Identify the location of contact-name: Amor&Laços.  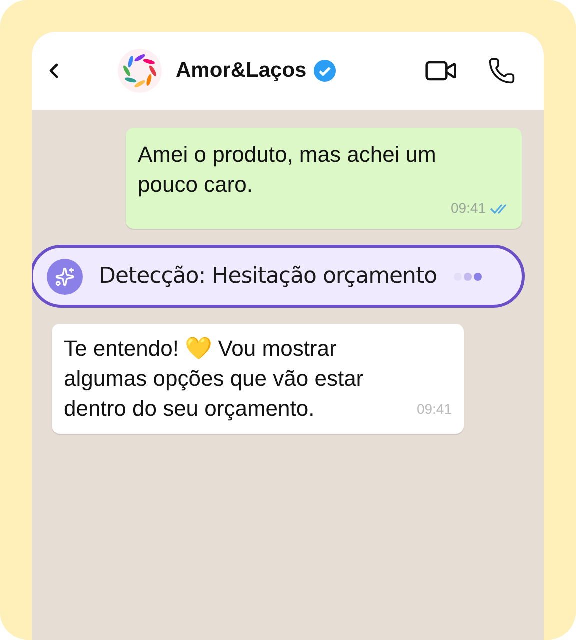
(241, 71).